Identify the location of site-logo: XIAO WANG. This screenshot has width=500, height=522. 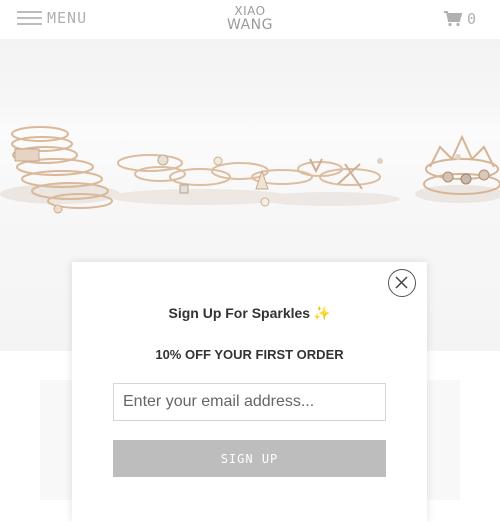
(250, 20).